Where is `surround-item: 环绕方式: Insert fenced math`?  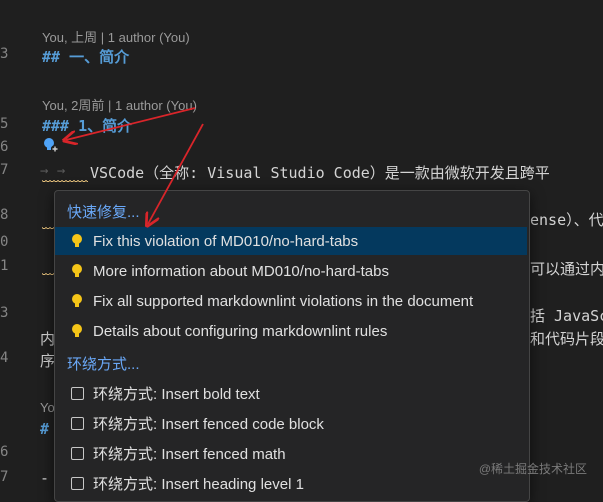
surround-item: 环绕方式: Insert fenced math is located at coordinates (291, 453).